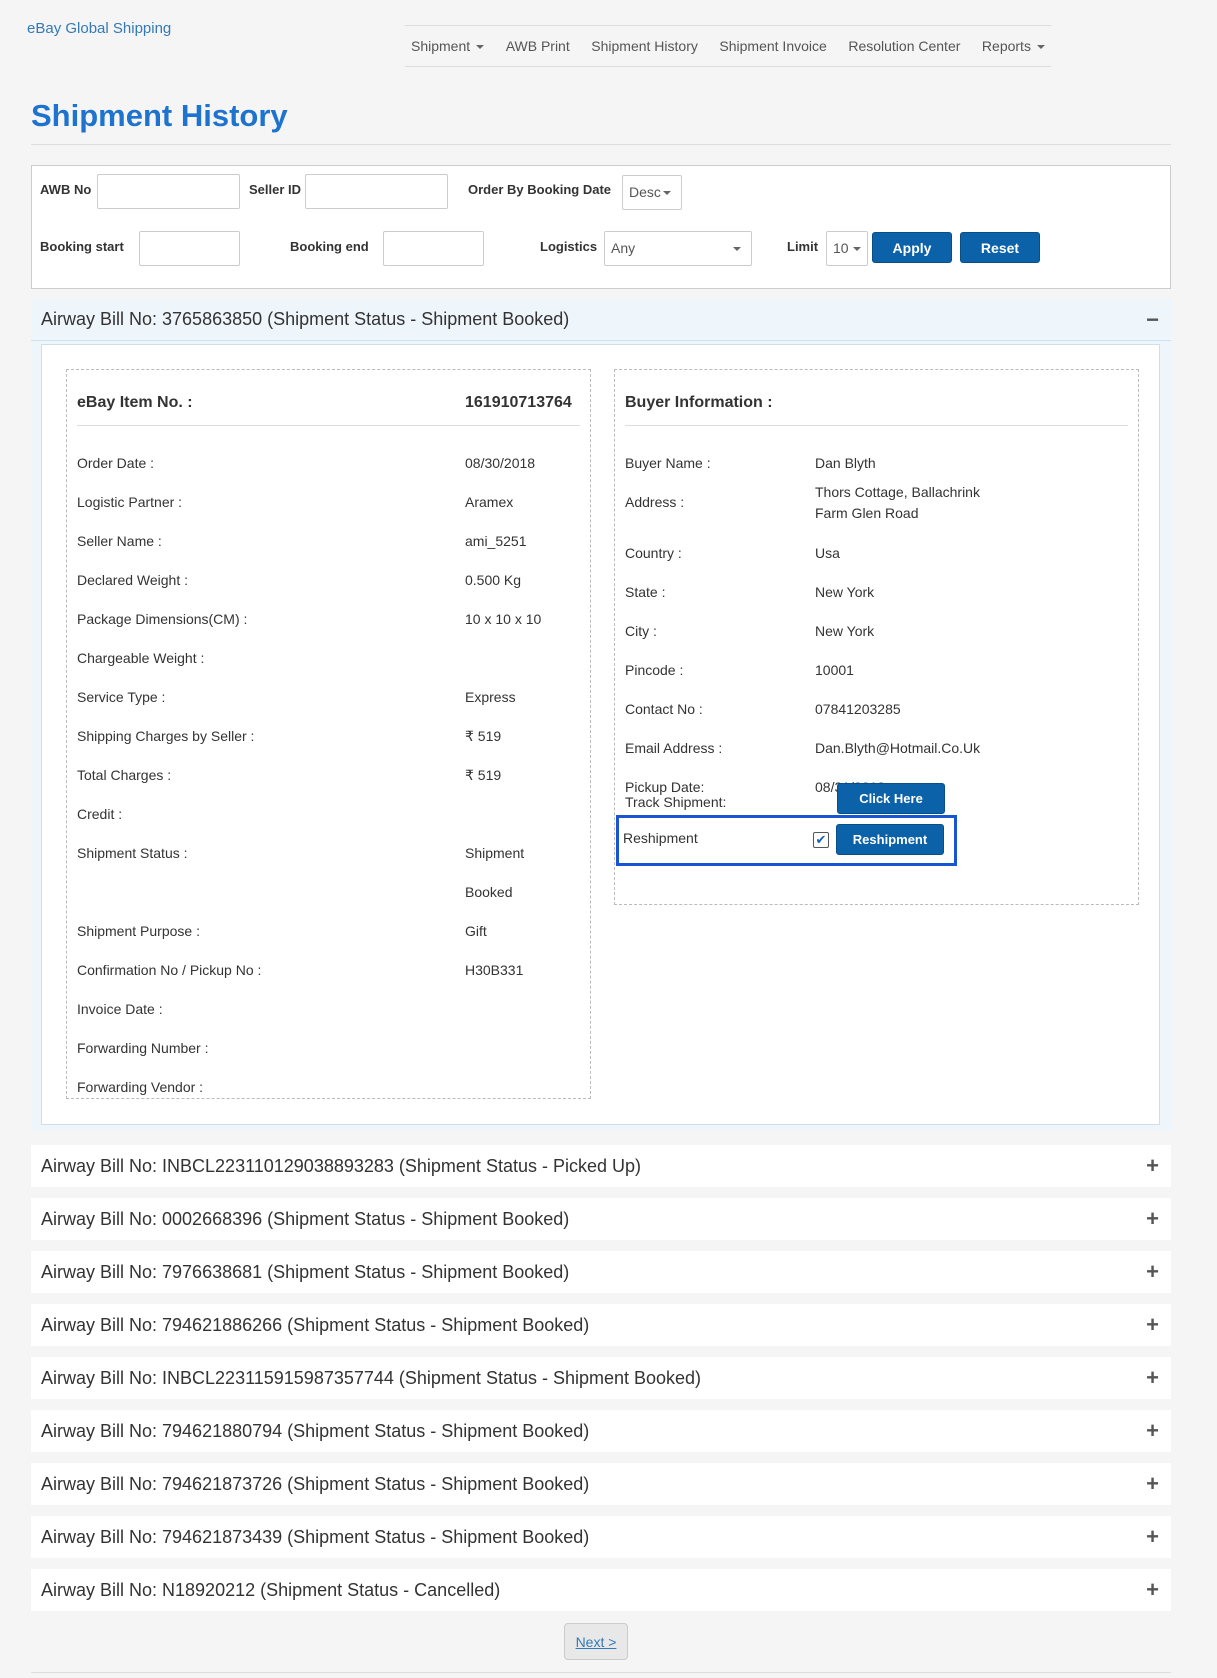 The width and height of the screenshot is (1217, 1678). Describe the element at coordinates (652, 192) in the screenshot. I see `order-by-select: Desc` at that location.